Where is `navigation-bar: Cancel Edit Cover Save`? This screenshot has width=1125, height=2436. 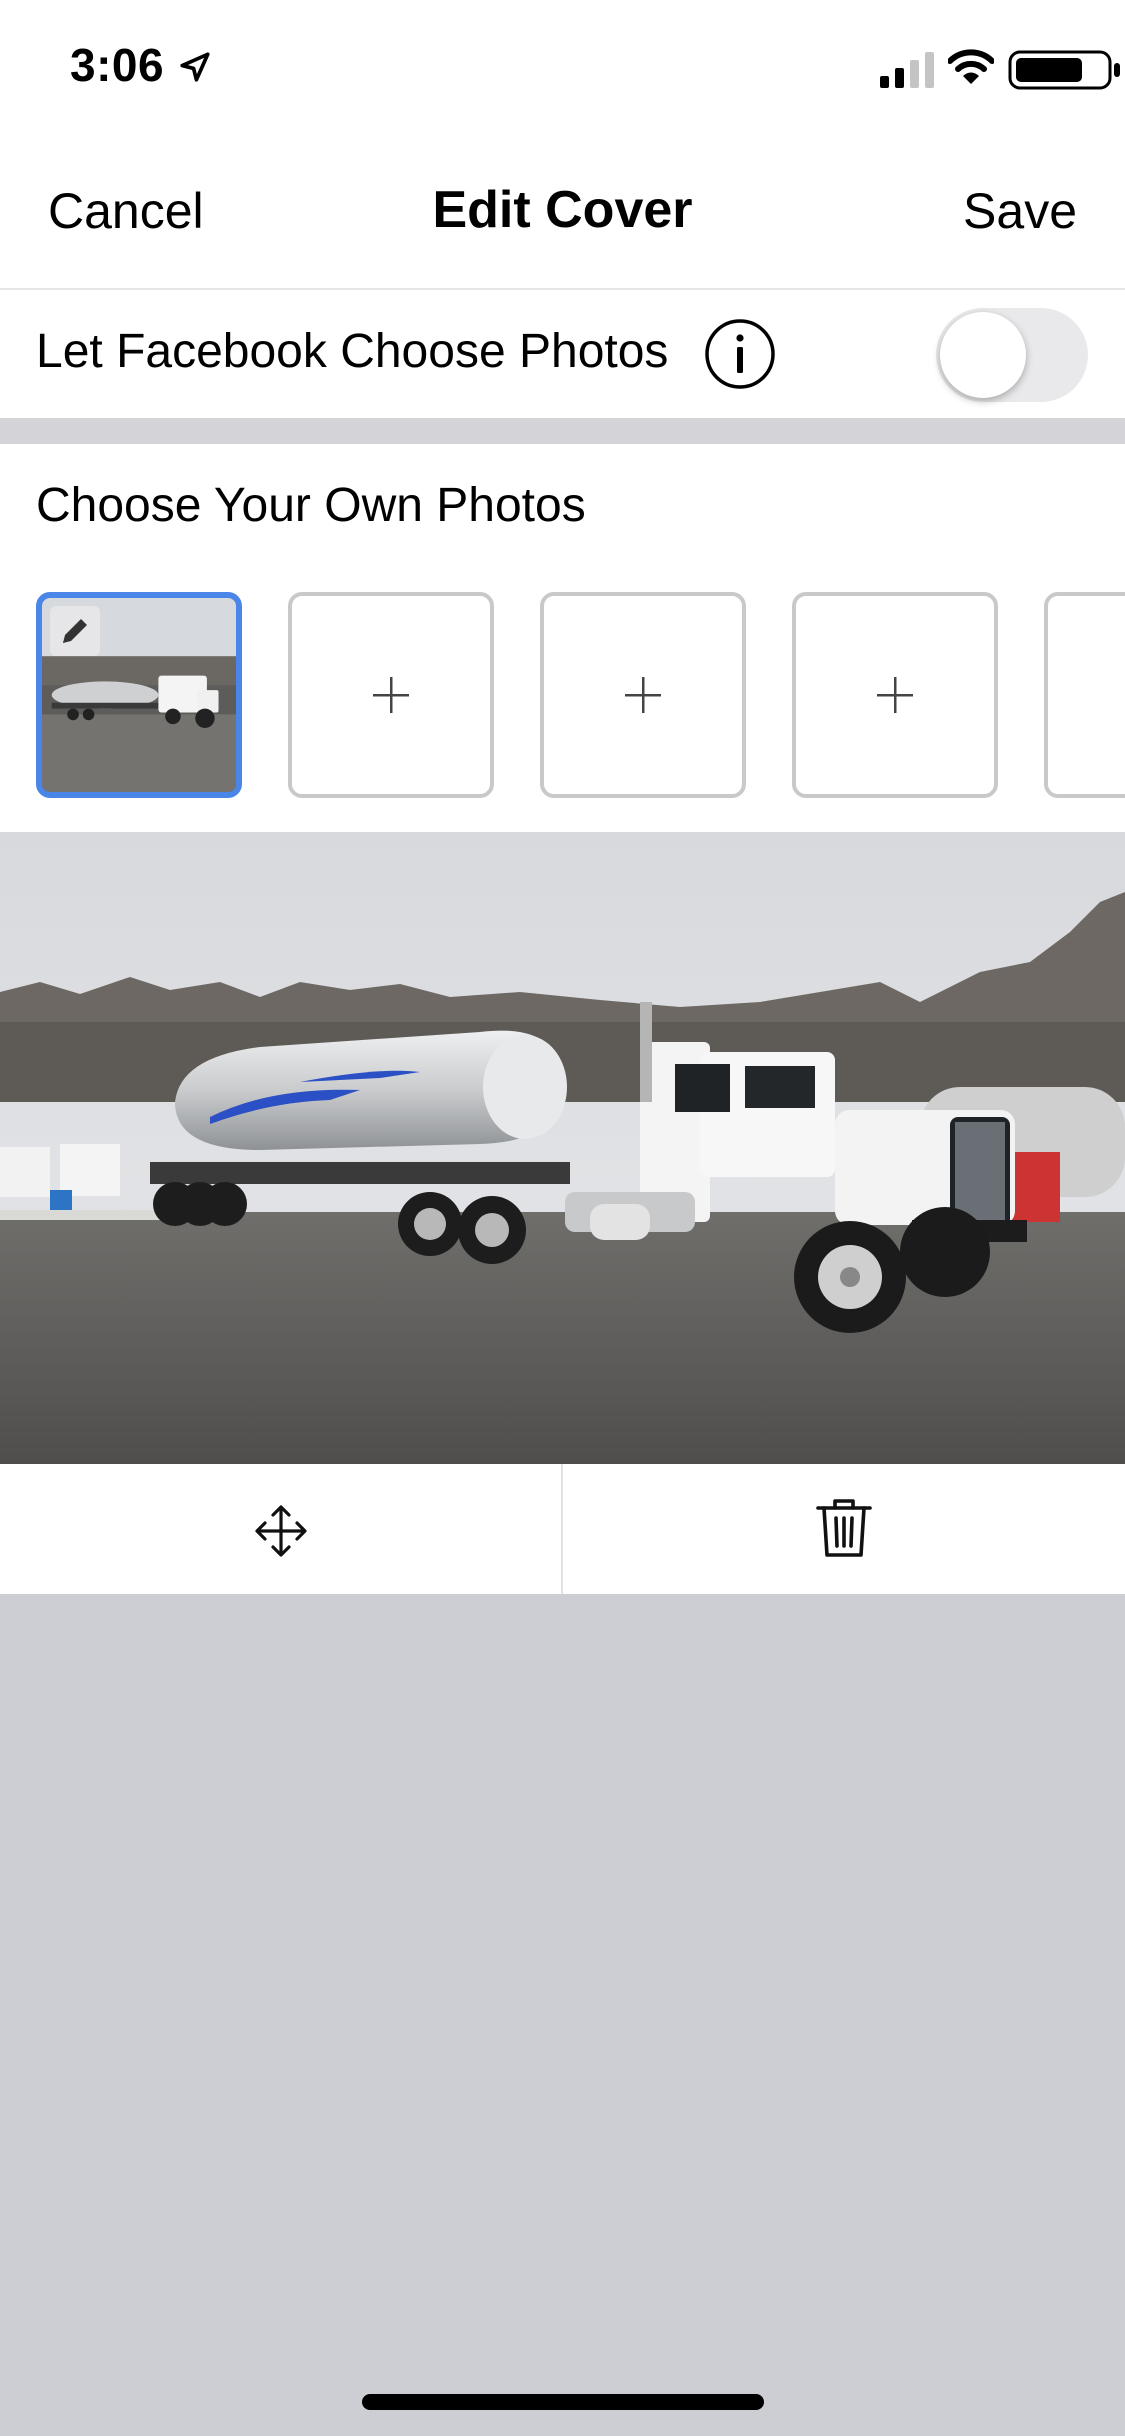
navigation-bar: Cancel Edit Cover Save is located at coordinates (562, 215).